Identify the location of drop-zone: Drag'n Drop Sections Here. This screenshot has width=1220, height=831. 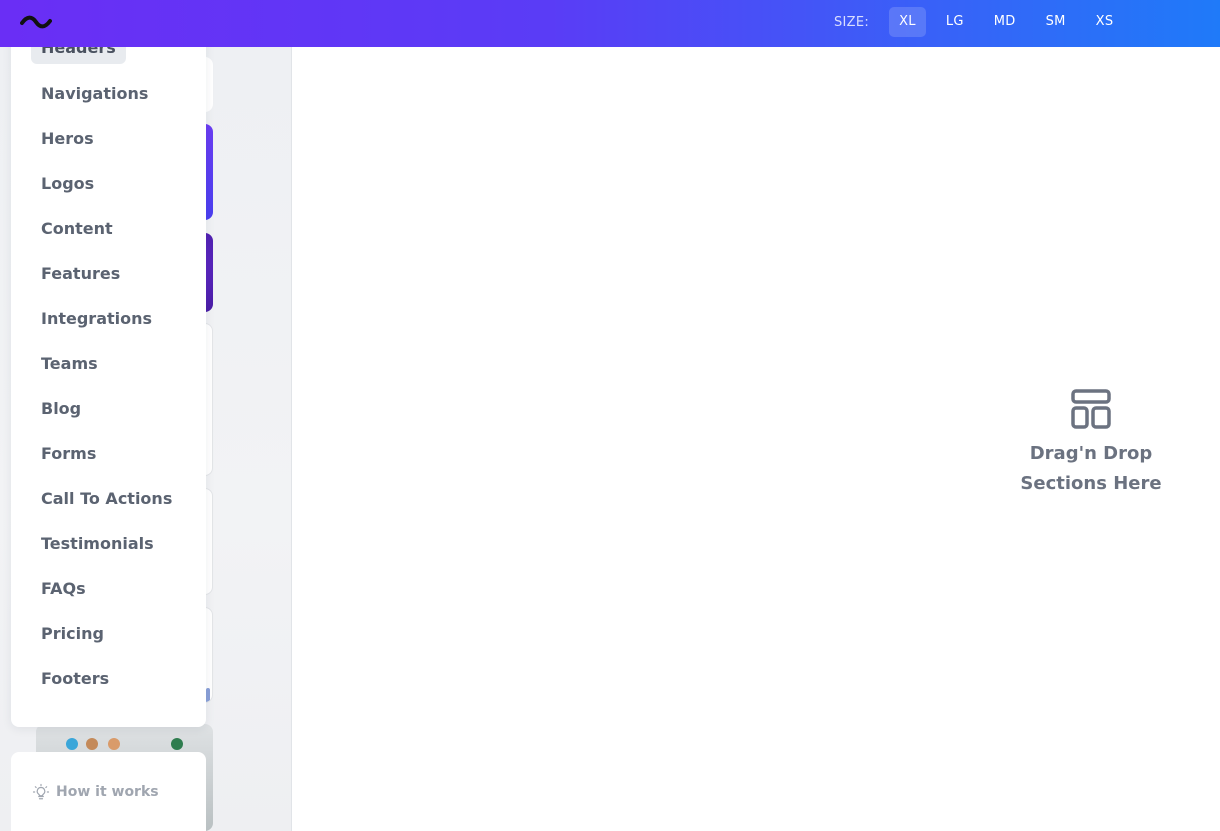
(1091, 444).